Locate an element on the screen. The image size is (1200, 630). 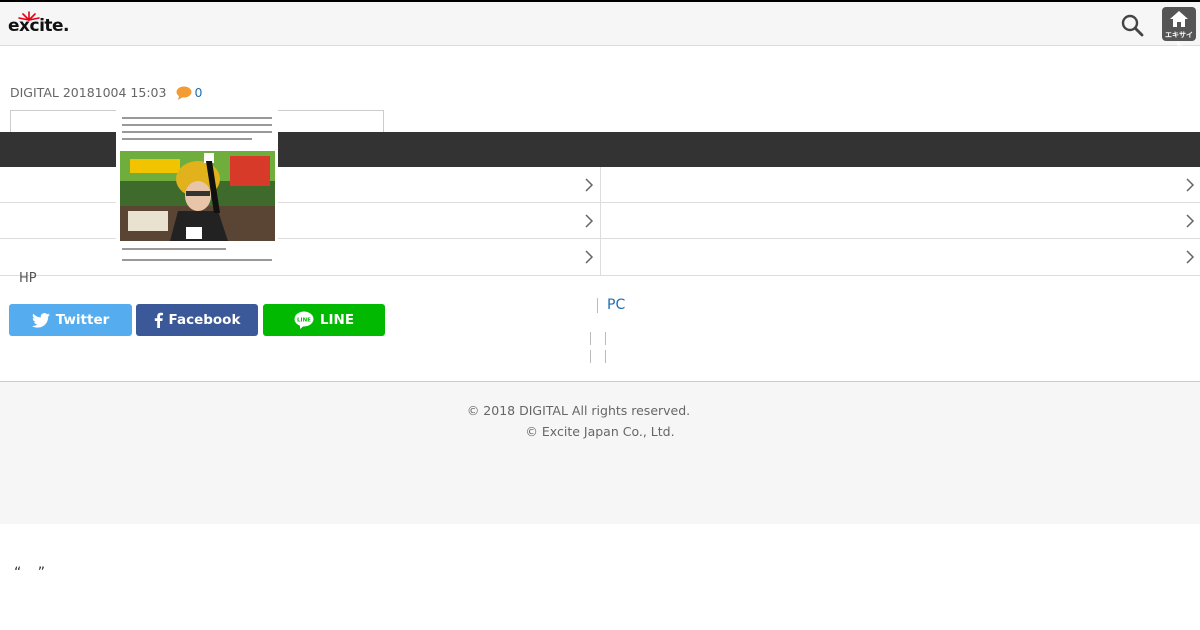
comment-icon is located at coordinates (184, 93).